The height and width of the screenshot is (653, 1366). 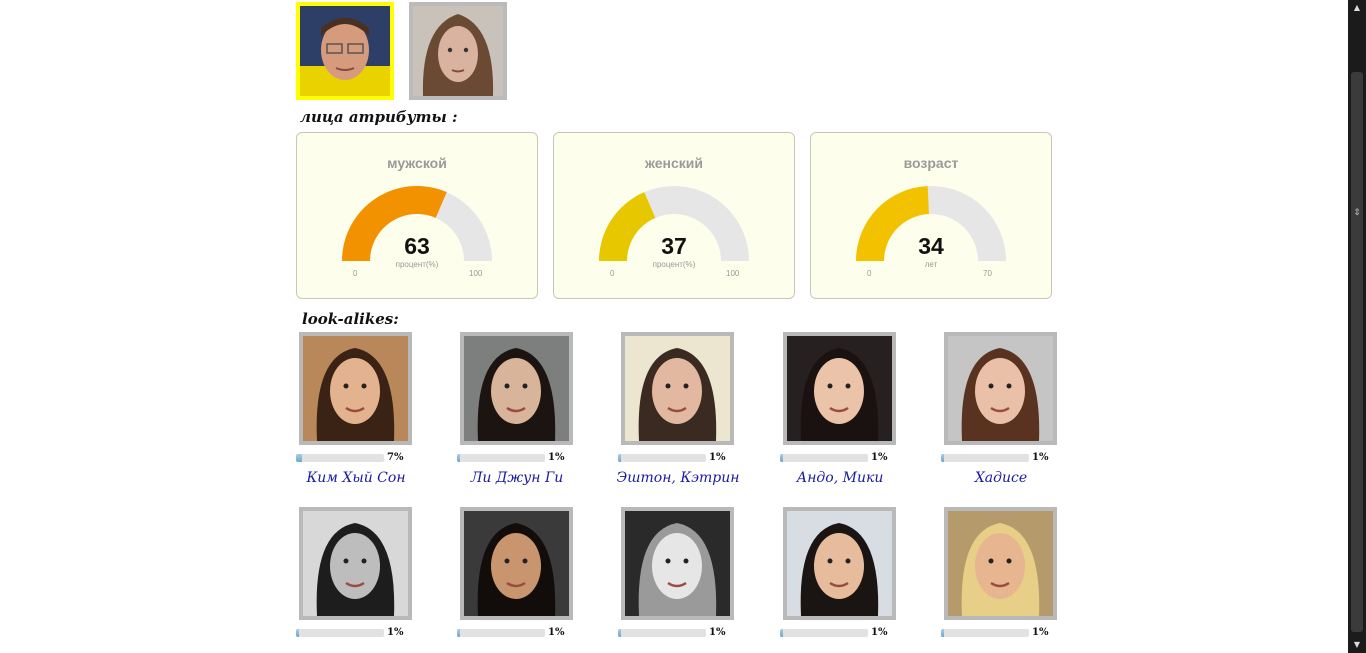 I want to click on gauge-title: возраст, so click(x=931, y=163).